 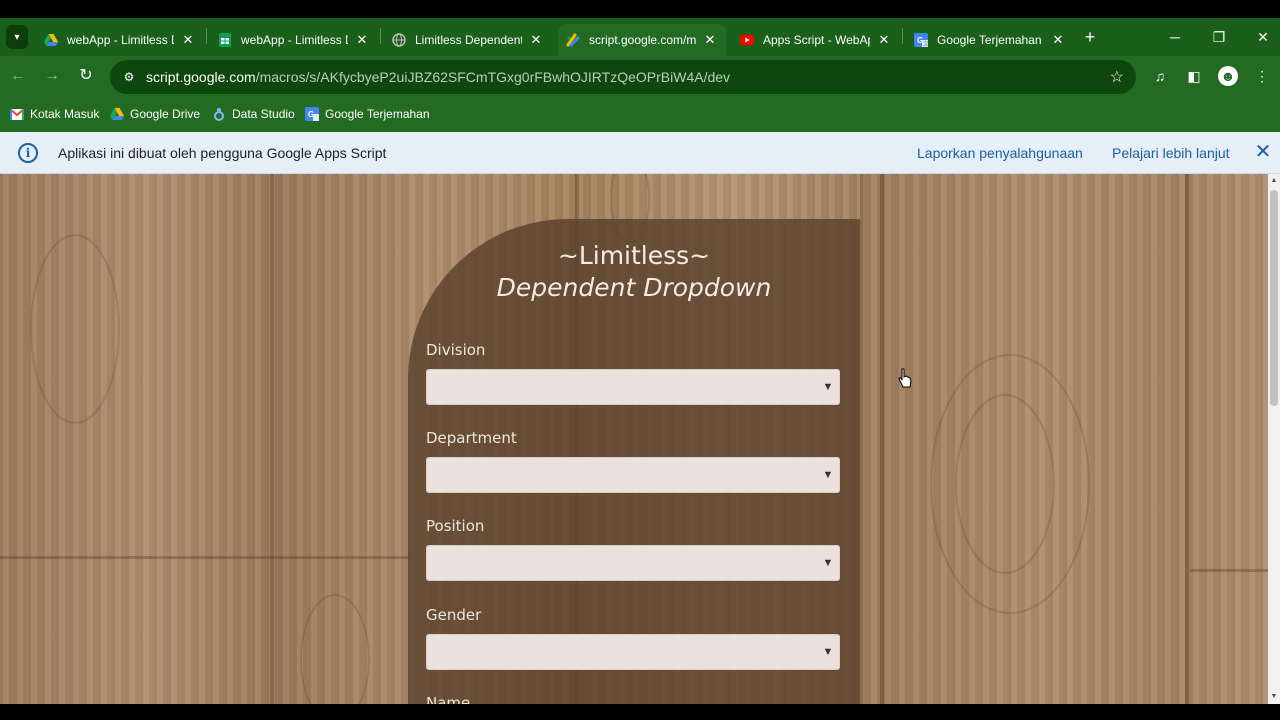 I want to click on tab-title: Apps Script - WebAp, so click(x=816, y=40).